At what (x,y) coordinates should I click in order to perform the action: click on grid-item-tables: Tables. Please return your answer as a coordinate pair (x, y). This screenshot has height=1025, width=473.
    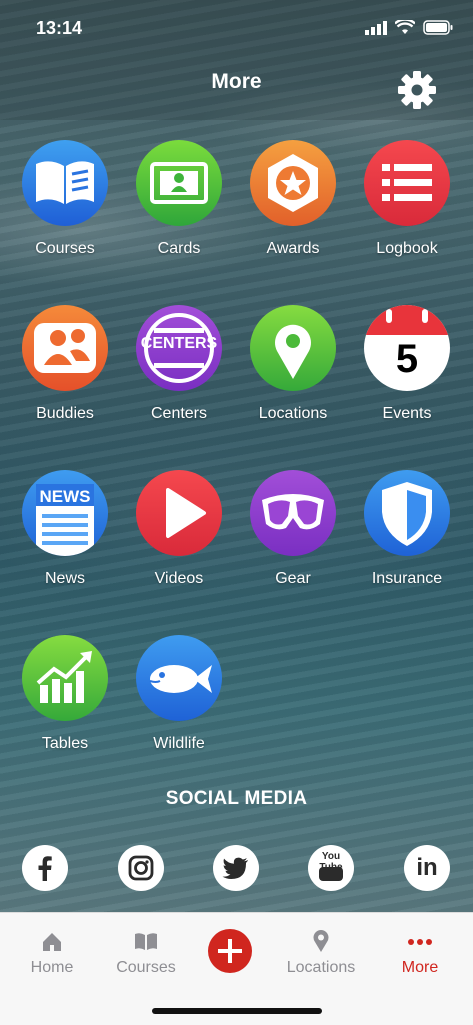
    Looking at the image, I should click on (65, 705).